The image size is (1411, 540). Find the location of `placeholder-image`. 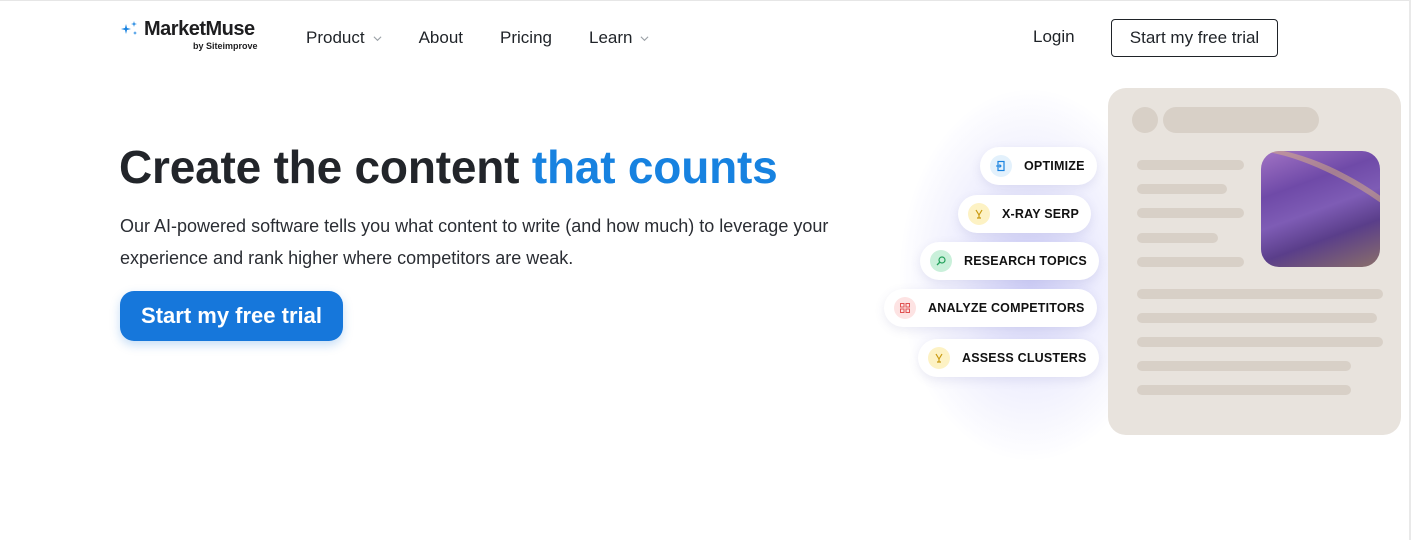

placeholder-image is located at coordinates (1320, 209).